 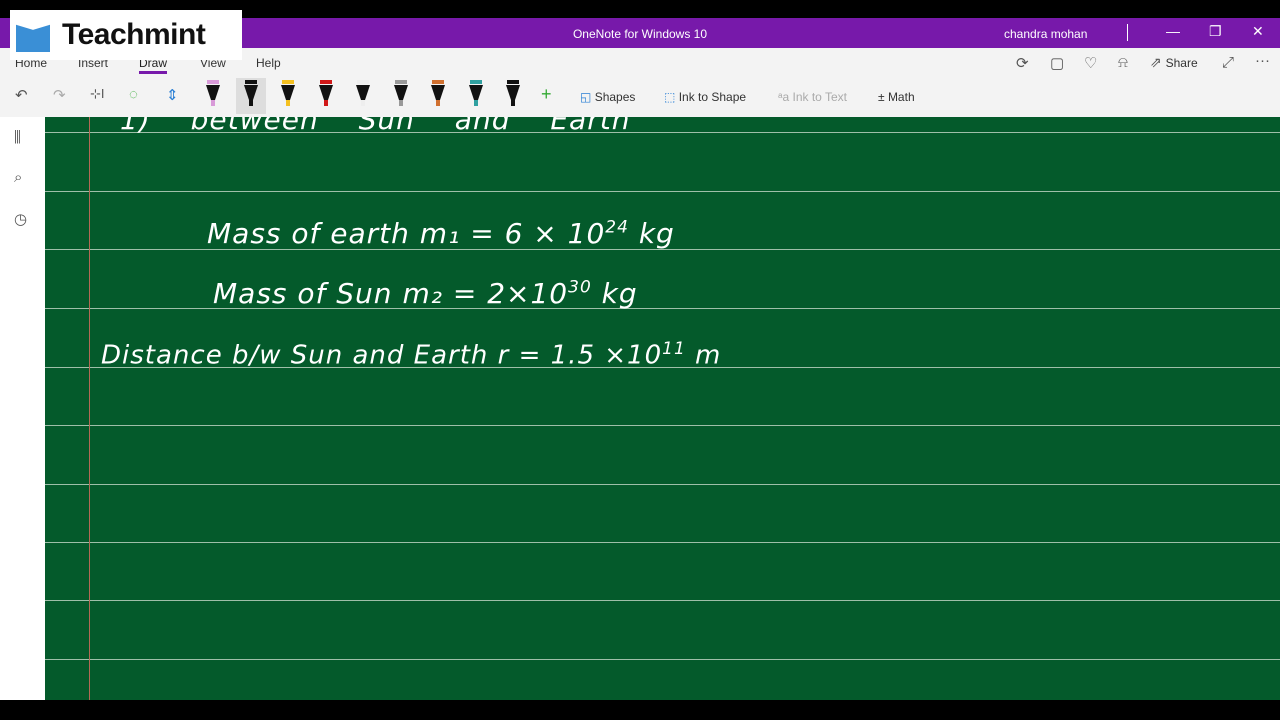 What do you see at coordinates (1228, 62) in the screenshot?
I see `expand-icon: ⤢` at bounding box center [1228, 62].